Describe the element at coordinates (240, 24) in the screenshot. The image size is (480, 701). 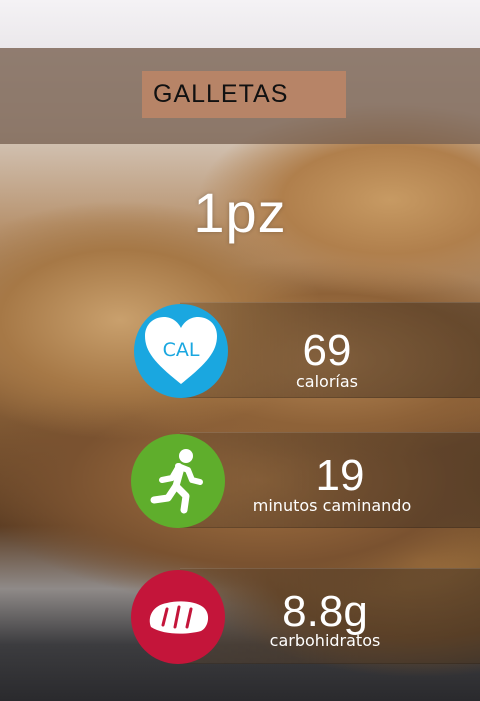
I see `top-strip` at that location.